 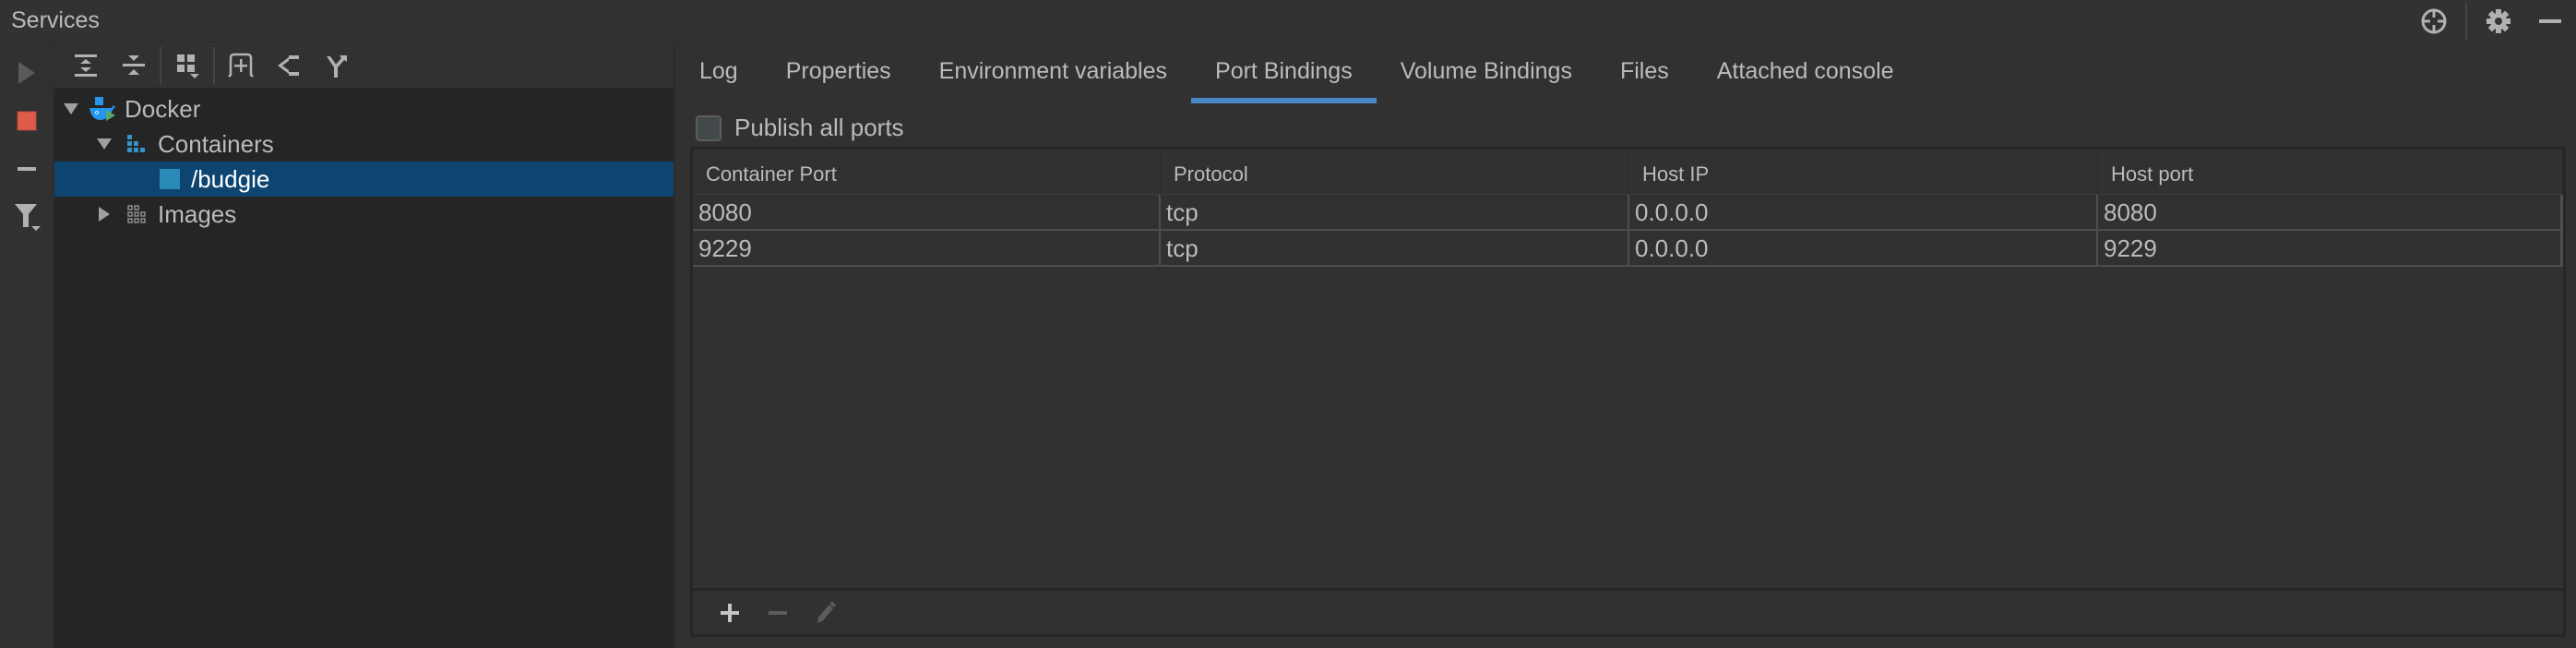 I want to click on open-in-new-tab-icon, so click(x=288, y=65).